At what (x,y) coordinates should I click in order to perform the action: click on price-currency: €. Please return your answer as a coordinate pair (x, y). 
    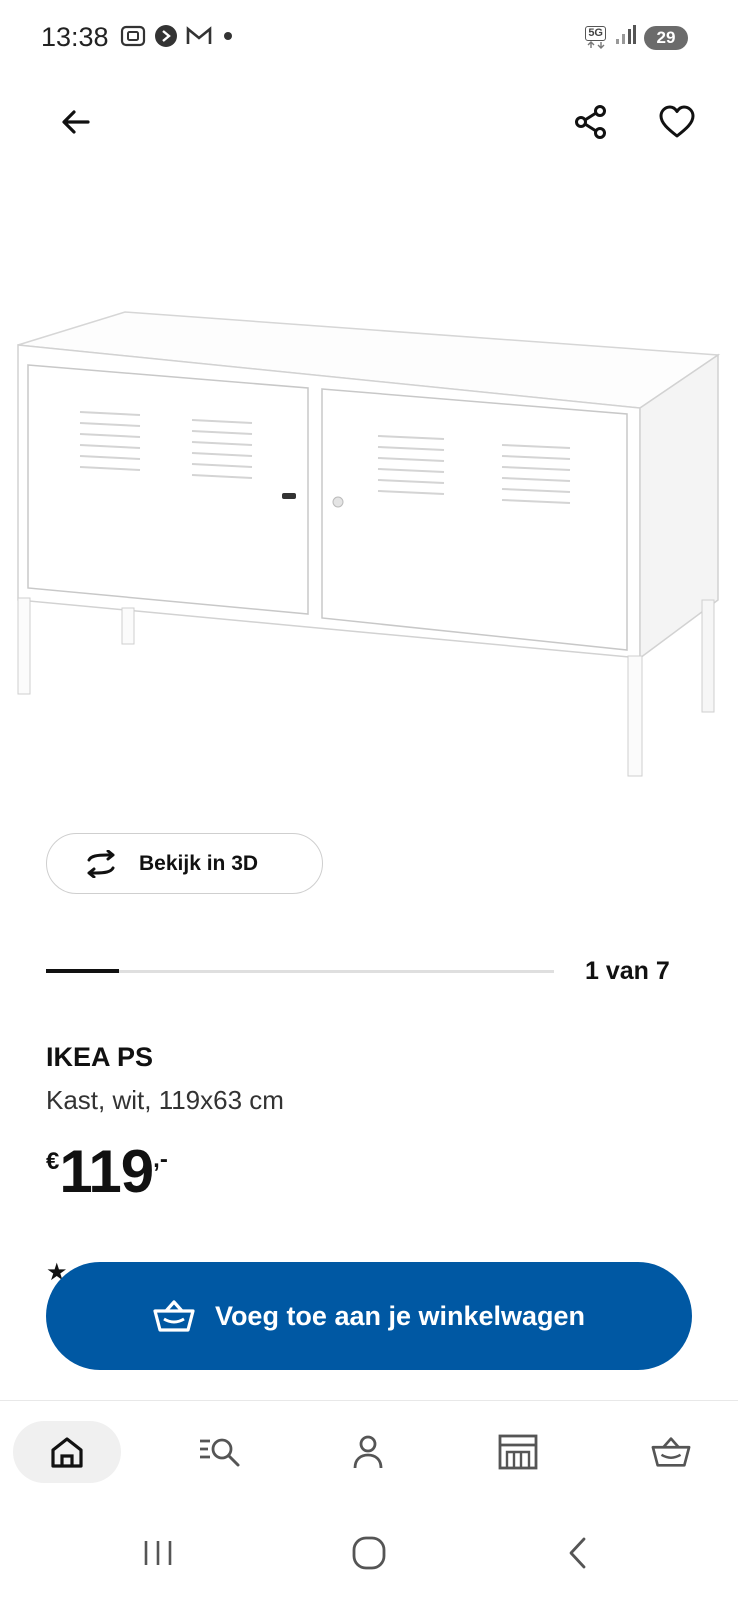
    Looking at the image, I should click on (53, 1161).